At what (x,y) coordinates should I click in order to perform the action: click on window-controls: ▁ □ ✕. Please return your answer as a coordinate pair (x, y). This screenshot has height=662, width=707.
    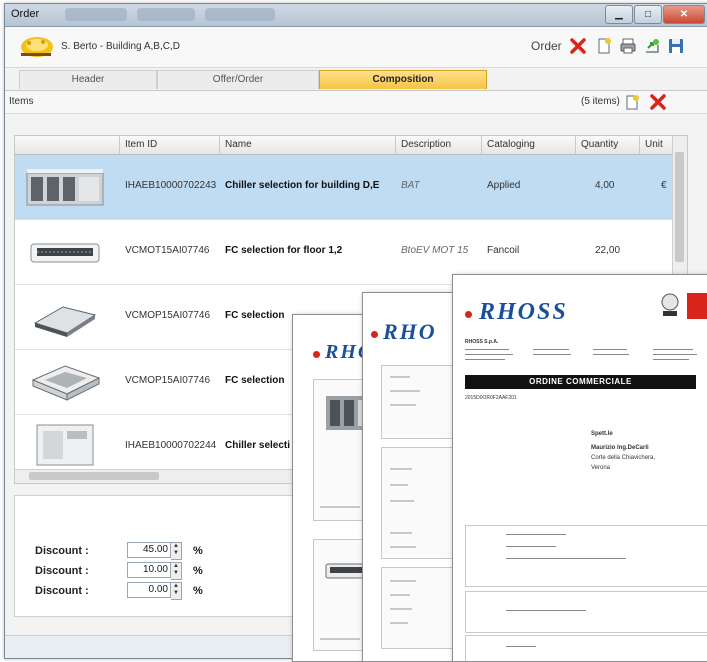
    Looking at the image, I should click on (654, 14).